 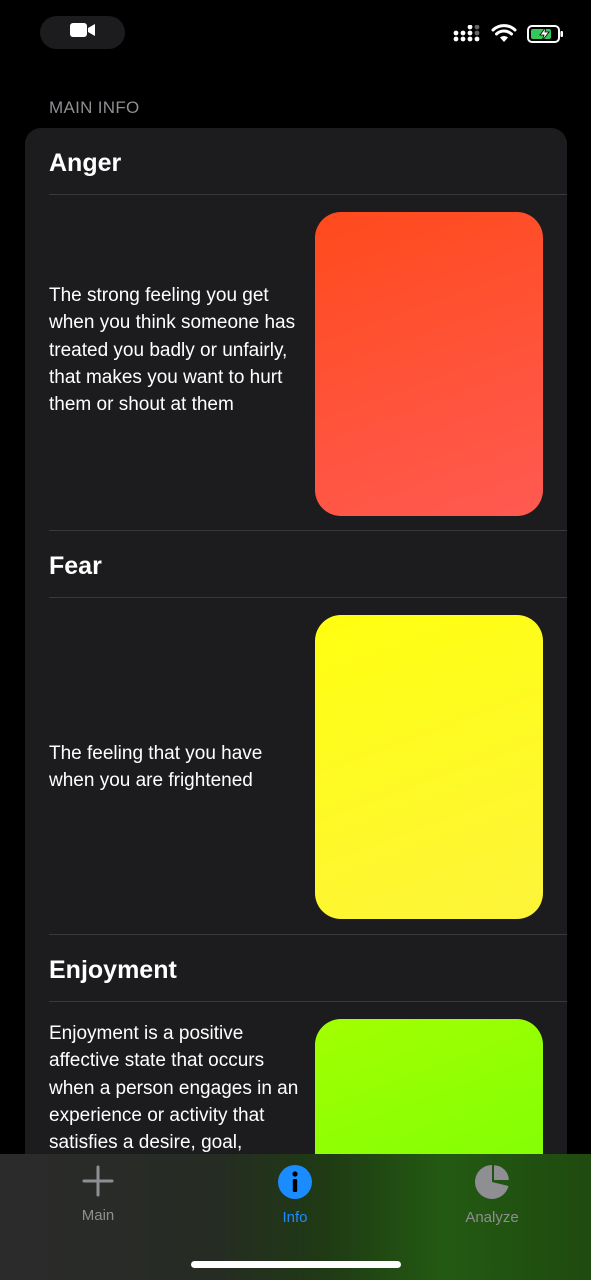 I want to click on pie-chart-icon, so click(x=492, y=1184).